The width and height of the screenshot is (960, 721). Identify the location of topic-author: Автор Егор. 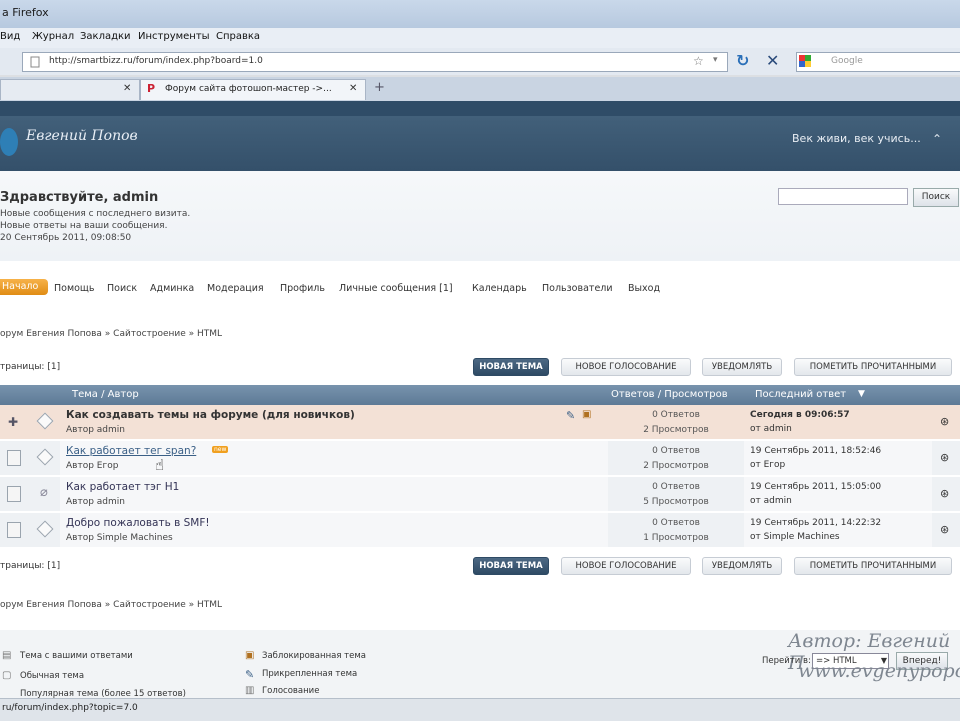
(92, 466).